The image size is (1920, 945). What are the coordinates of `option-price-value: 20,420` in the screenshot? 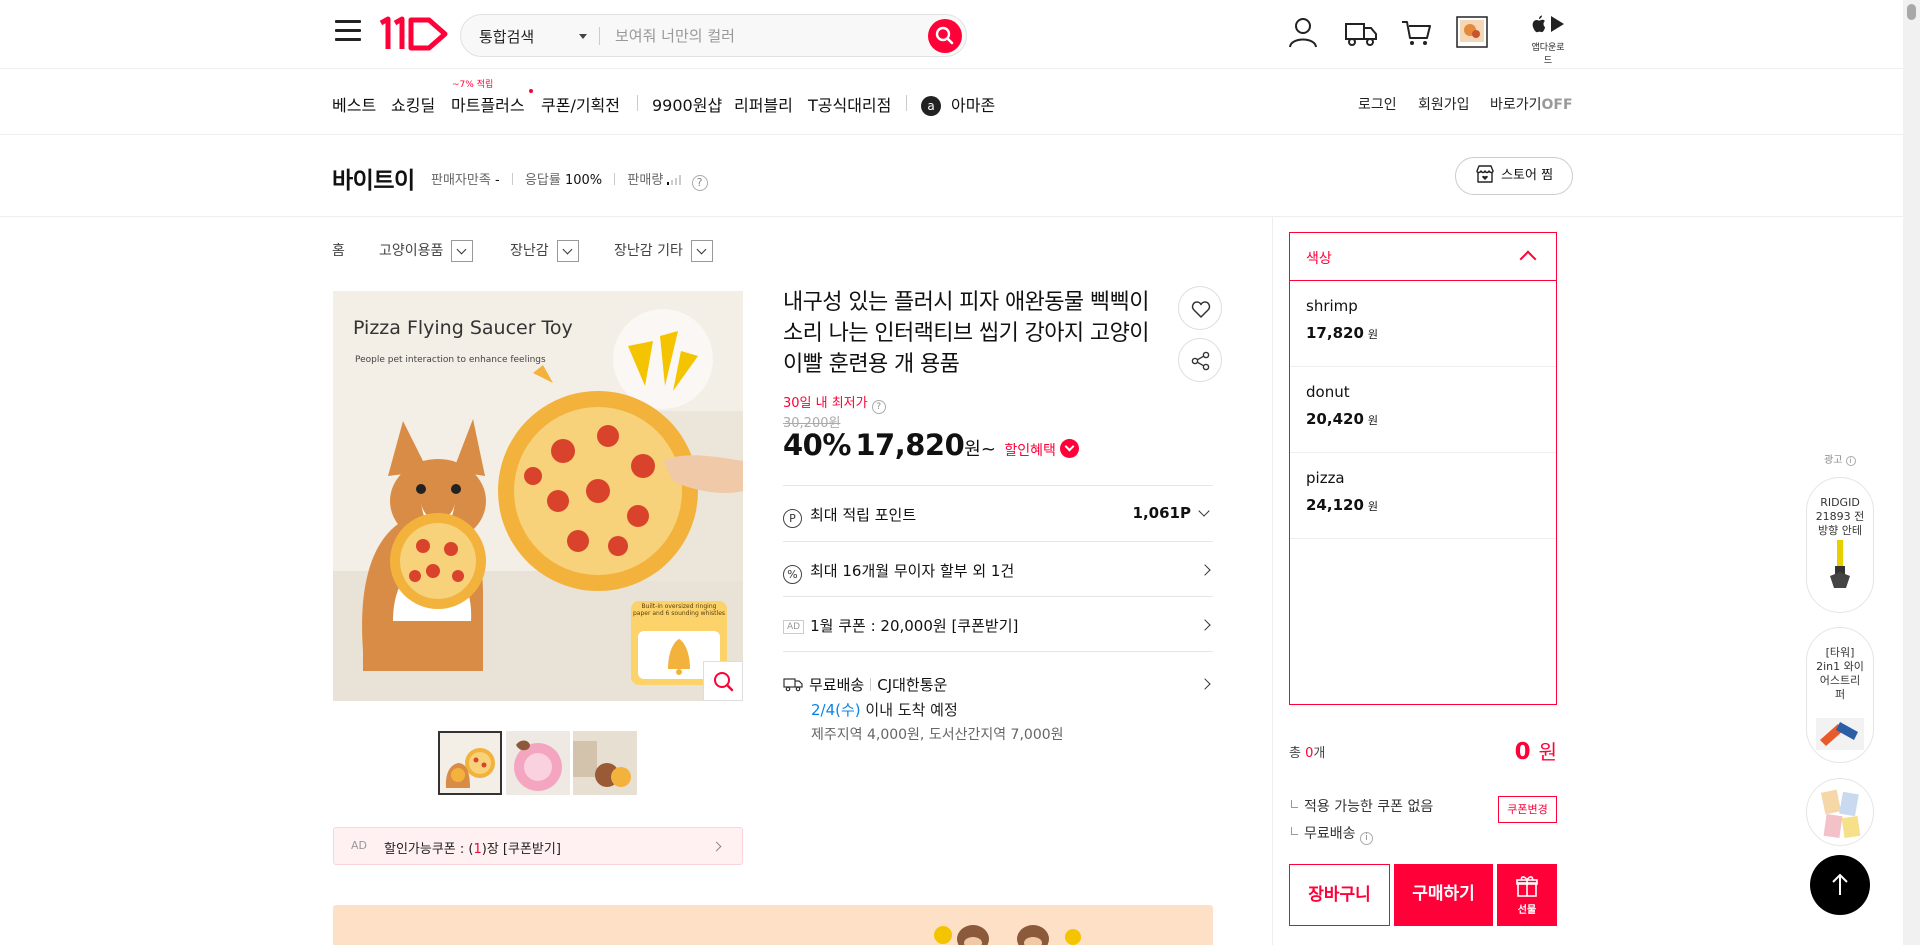 It's located at (1335, 419).